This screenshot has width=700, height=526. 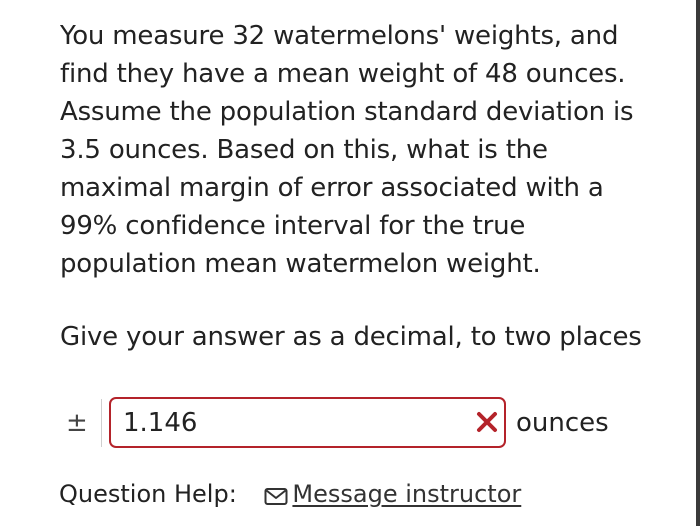 What do you see at coordinates (293, 422) in the screenshot?
I see `answer-input` at bounding box center [293, 422].